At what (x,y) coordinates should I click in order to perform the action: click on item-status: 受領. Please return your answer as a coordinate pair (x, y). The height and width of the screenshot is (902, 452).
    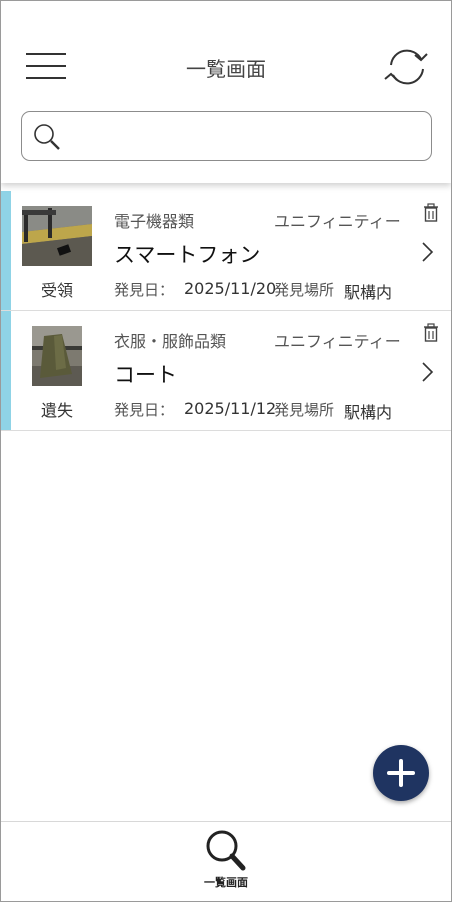
    Looking at the image, I should click on (56, 290).